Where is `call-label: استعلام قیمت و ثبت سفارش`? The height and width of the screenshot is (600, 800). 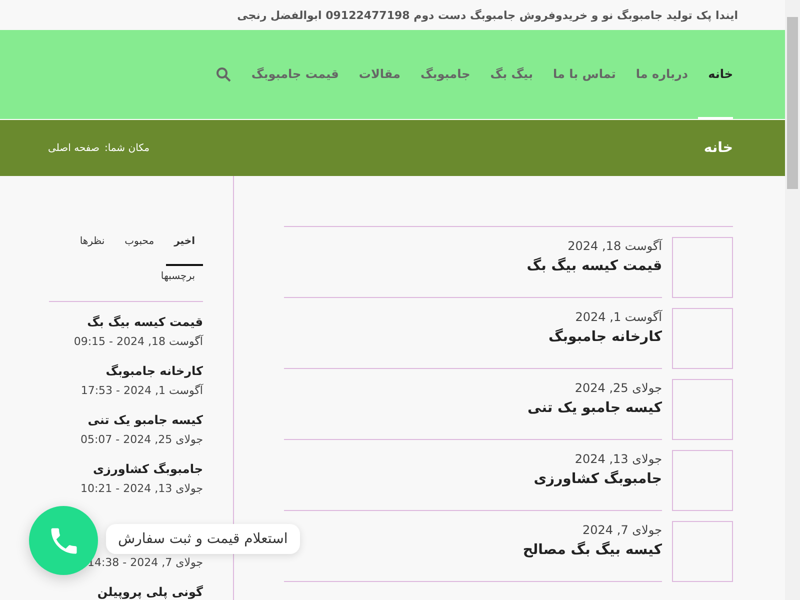 call-label: استعلام قیمت و ثبت سفارش is located at coordinates (203, 539).